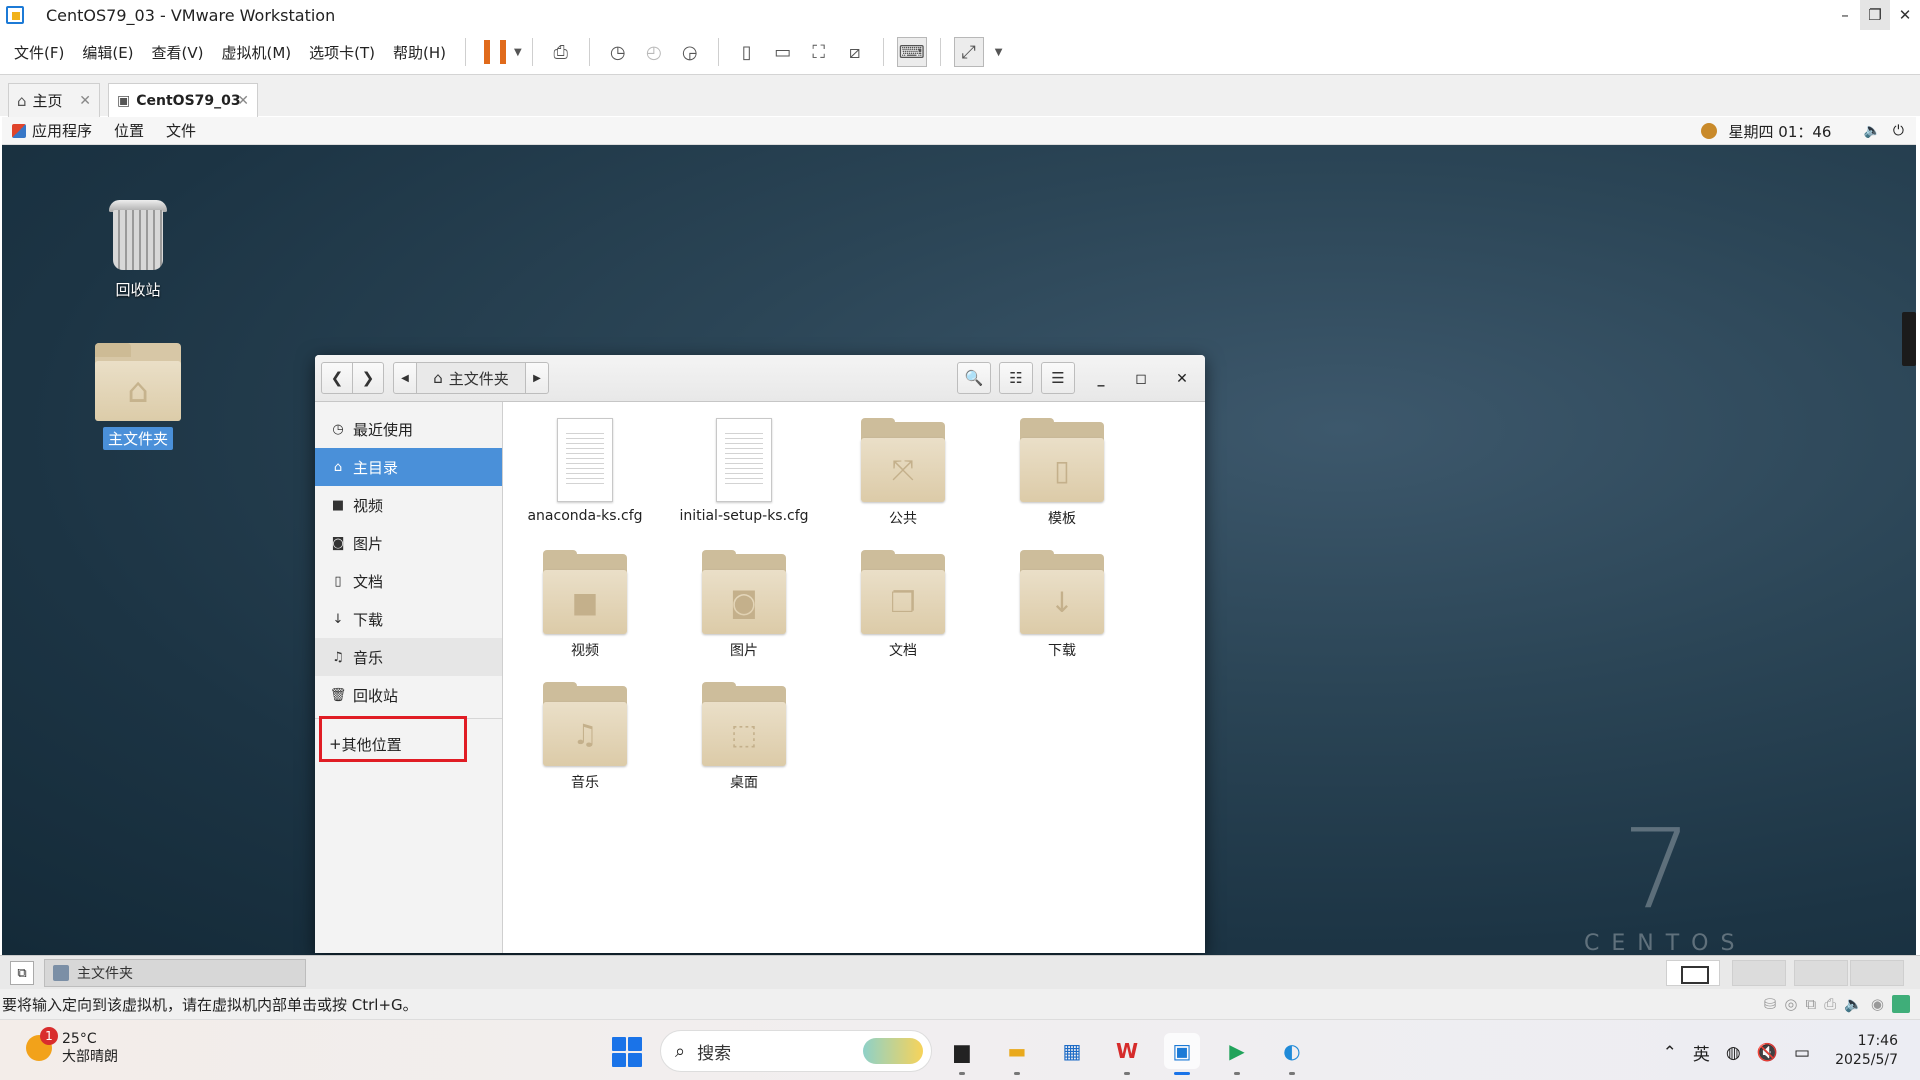 The height and width of the screenshot is (1080, 1920). What do you see at coordinates (585, 605) in the screenshot?
I see `folder-item: ■ 视频` at bounding box center [585, 605].